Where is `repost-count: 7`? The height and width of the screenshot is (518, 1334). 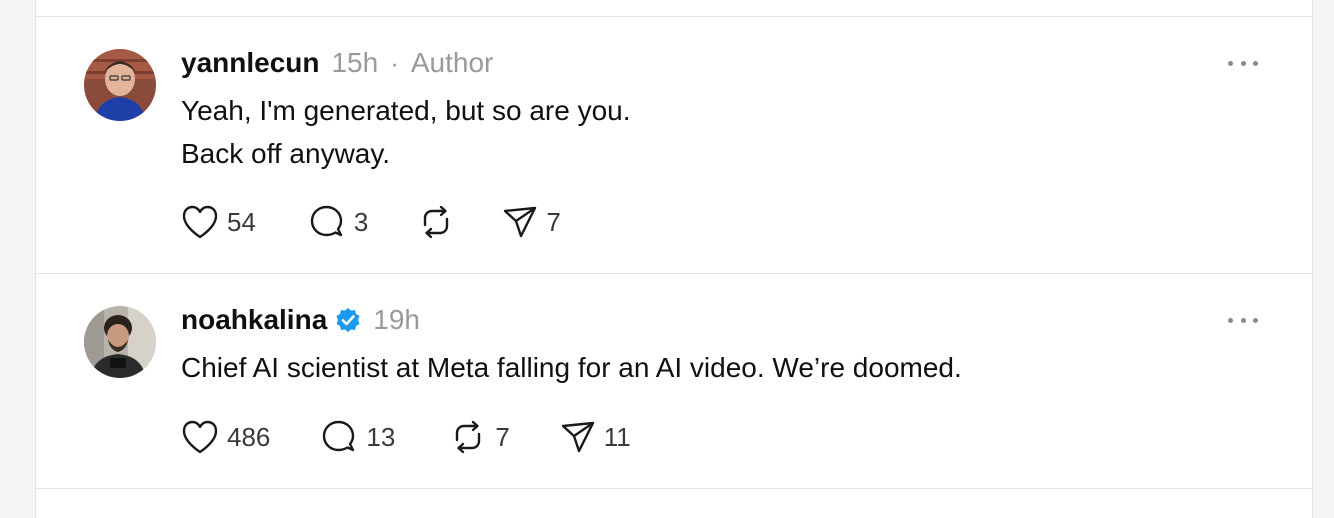
repost-count: 7 is located at coordinates (502, 436).